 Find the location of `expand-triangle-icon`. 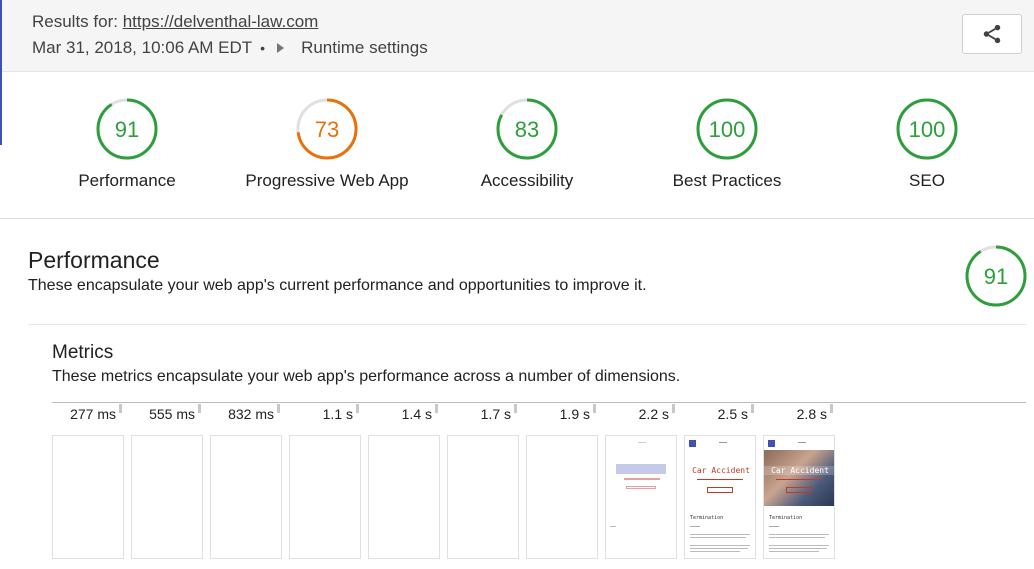

expand-triangle-icon is located at coordinates (281, 48).